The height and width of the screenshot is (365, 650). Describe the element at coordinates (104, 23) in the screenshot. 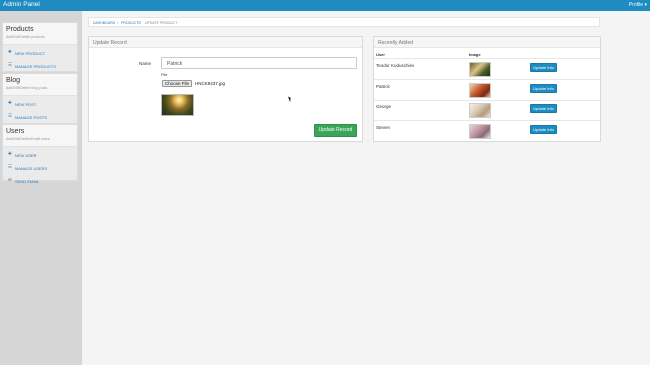

I see `breadcrumb-dashboard: DASHBOARD` at that location.